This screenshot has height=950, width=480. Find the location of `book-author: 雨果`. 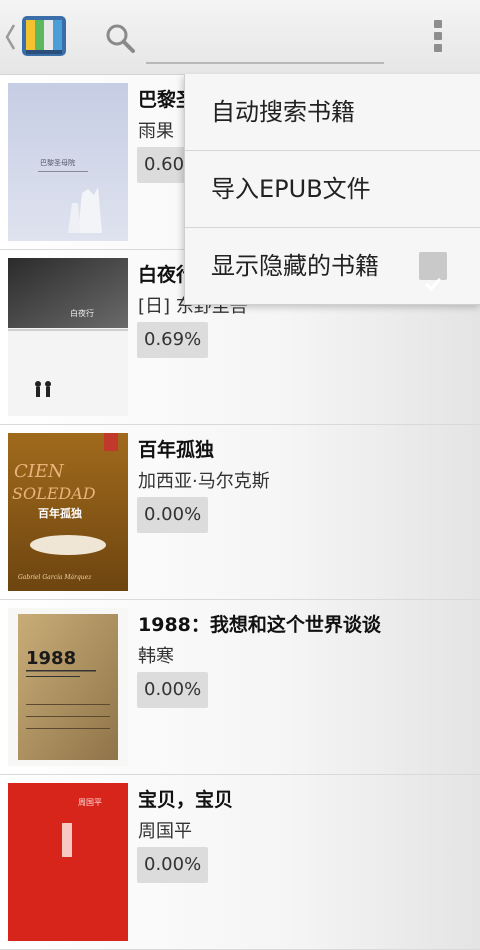

book-author: 雨果 is located at coordinates (156, 131).